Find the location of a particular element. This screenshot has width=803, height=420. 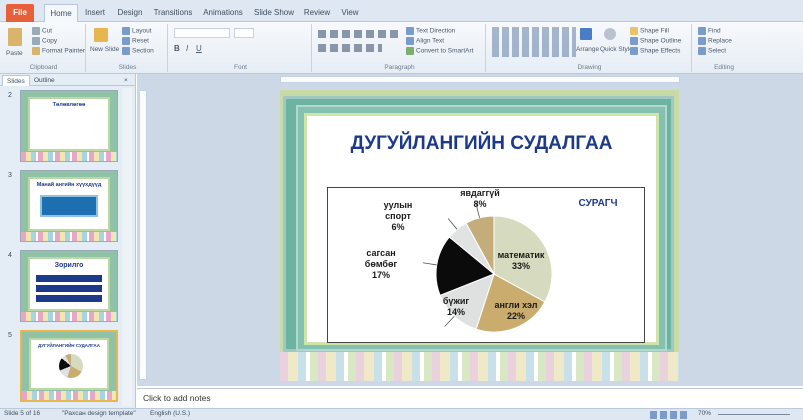

thumb-title: Төлөвлөгөө is located at coordinates (69, 105).